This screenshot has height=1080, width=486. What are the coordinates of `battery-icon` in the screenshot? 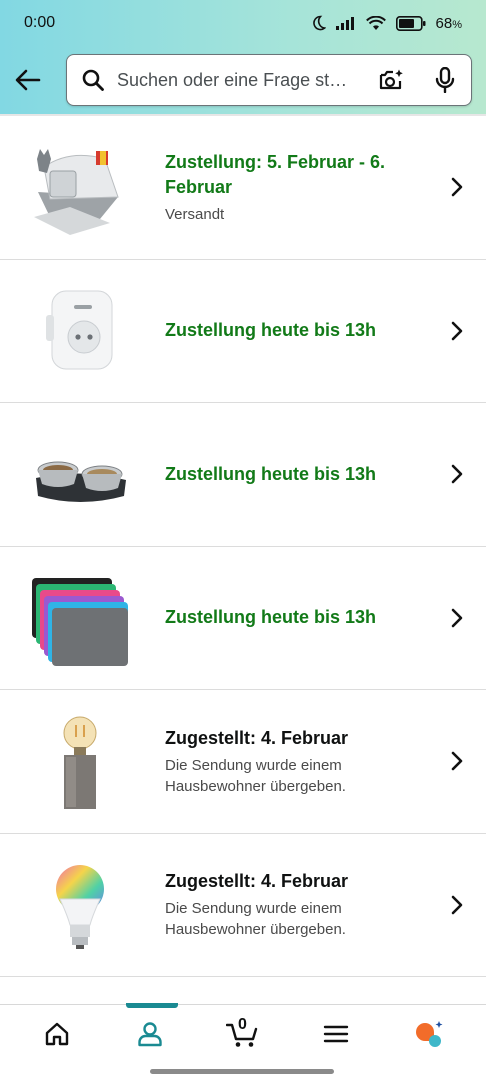 It's located at (410, 23).